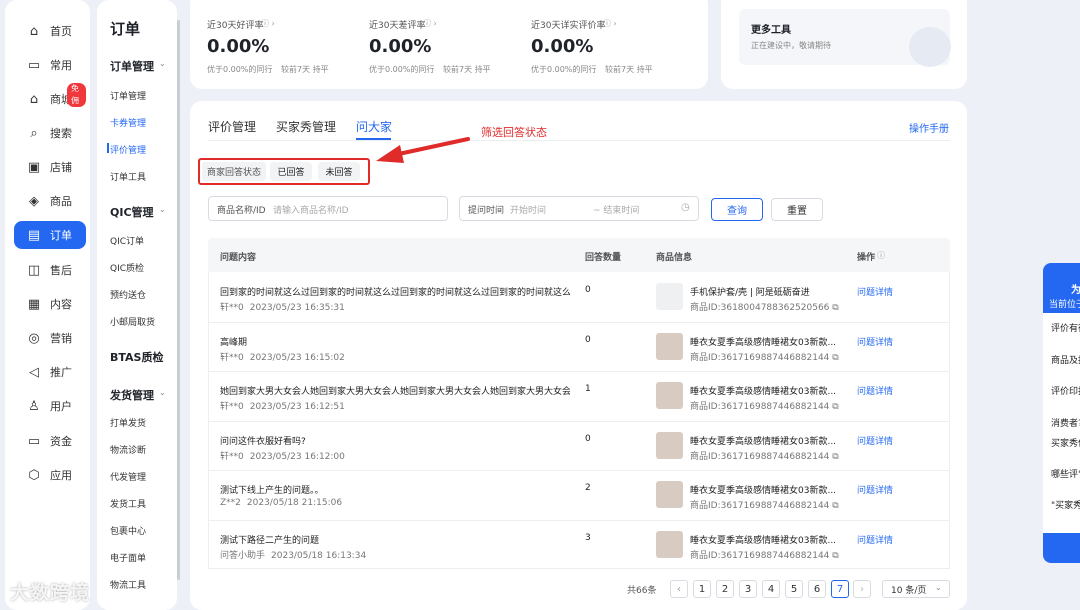 The image size is (1080, 610). I want to click on nav-item-content: ▦ 内容, so click(50, 304).